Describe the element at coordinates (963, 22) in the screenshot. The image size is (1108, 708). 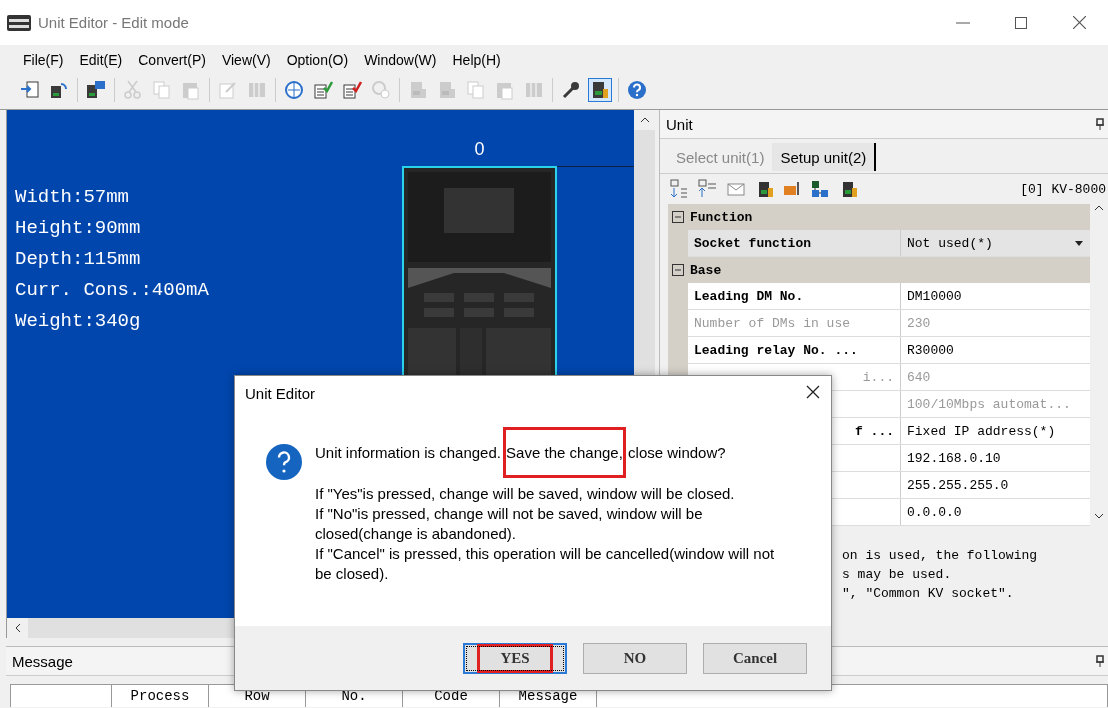
I see `minimize-icon` at that location.